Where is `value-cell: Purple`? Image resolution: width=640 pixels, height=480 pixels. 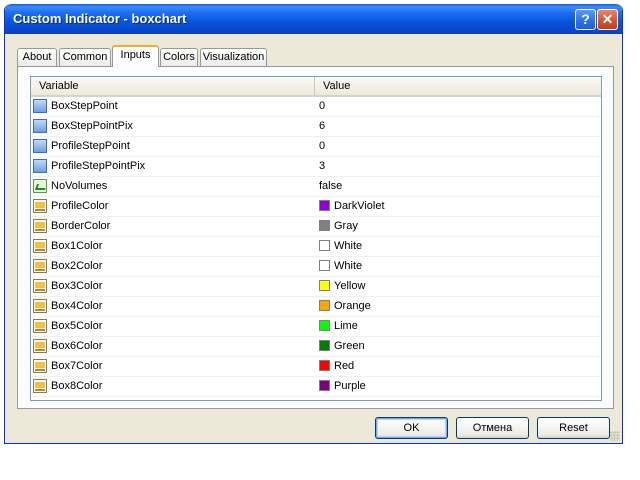 value-cell: Purple is located at coordinates (458, 386).